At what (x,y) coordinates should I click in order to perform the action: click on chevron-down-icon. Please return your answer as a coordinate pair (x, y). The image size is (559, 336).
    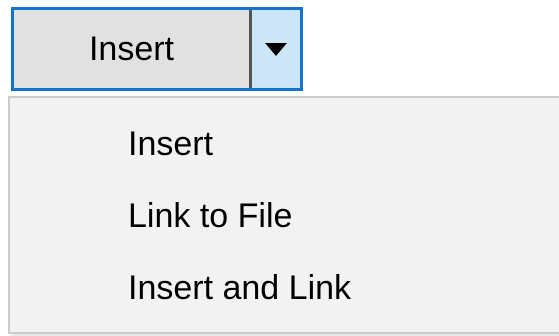
    Looking at the image, I should click on (276, 49).